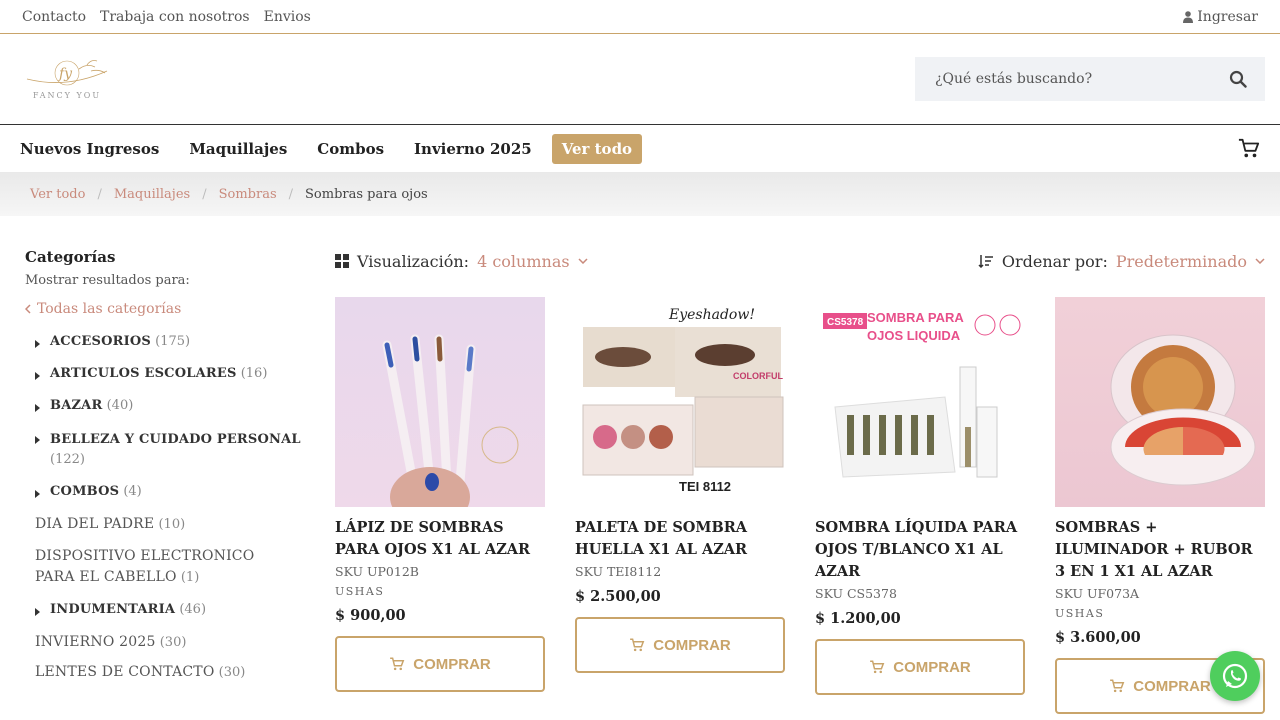 The height and width of the screenshot is (720, 1280). What do you see at coordinates (175, 439) in the screenshot?
I see `category-name: BELLEZA Y CUIDADO PERSONAL` at bounding box center [175, 439].